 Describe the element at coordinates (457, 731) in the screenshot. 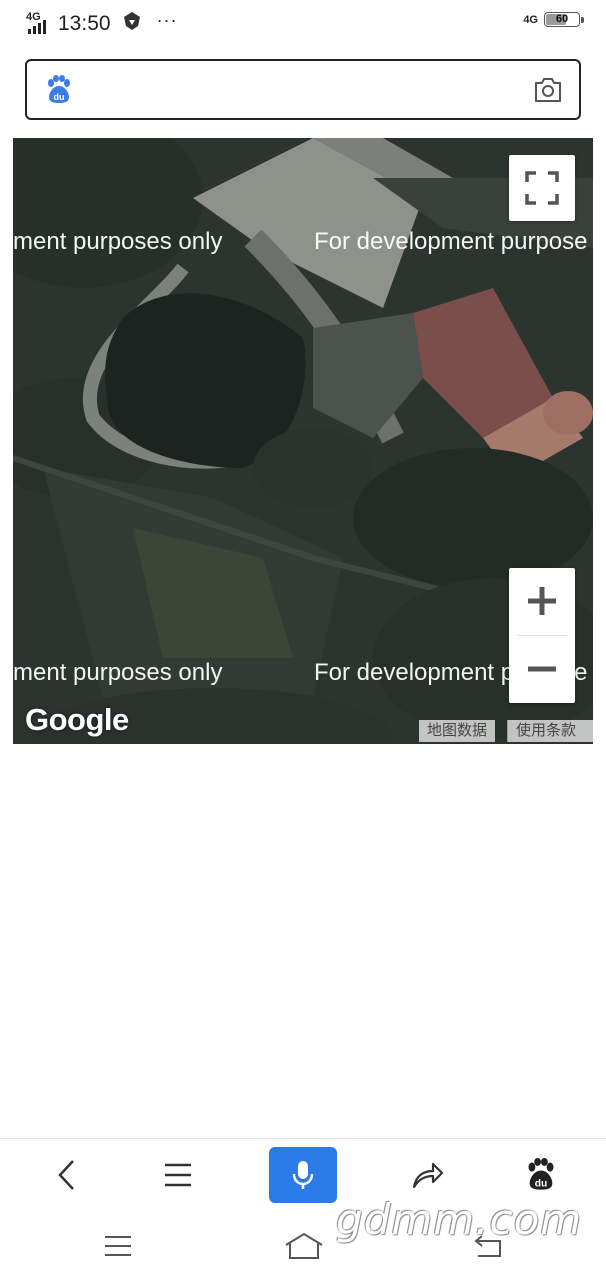

I see `map-data-link: 地图数据` at that location.